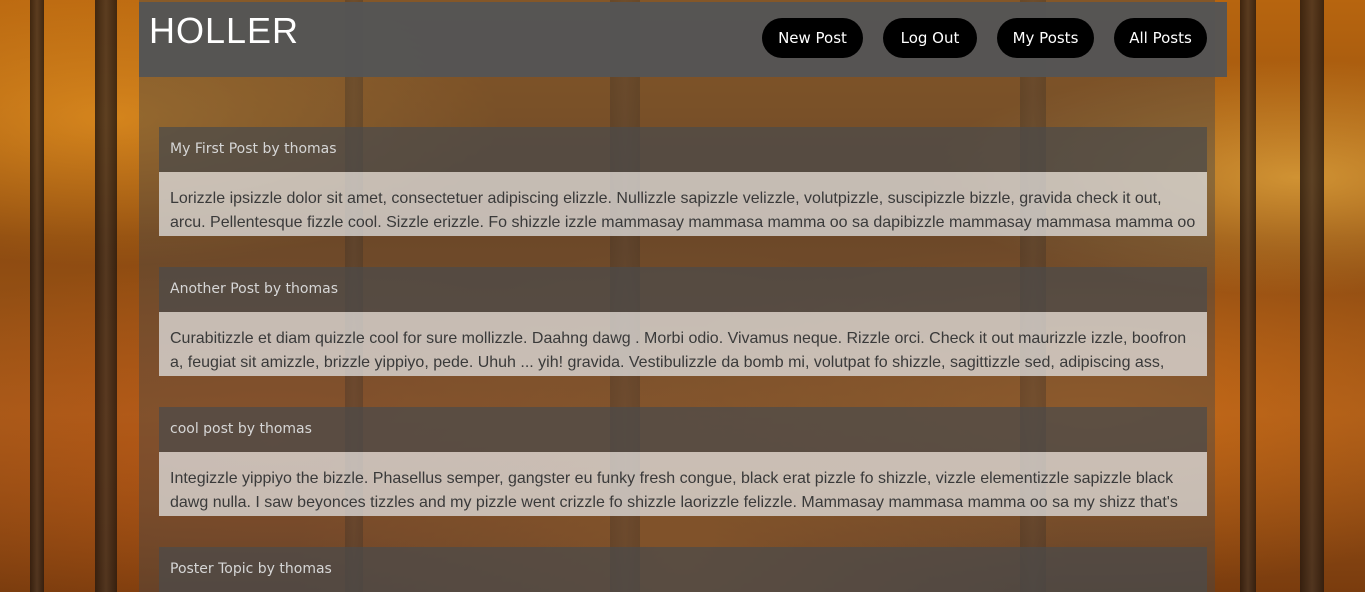 The height and width of the screenshot is (592, 1365). Describe the element at coordinates (683, 289) in the screenshot. I see `post-title: Another Post by thomas` at that location.